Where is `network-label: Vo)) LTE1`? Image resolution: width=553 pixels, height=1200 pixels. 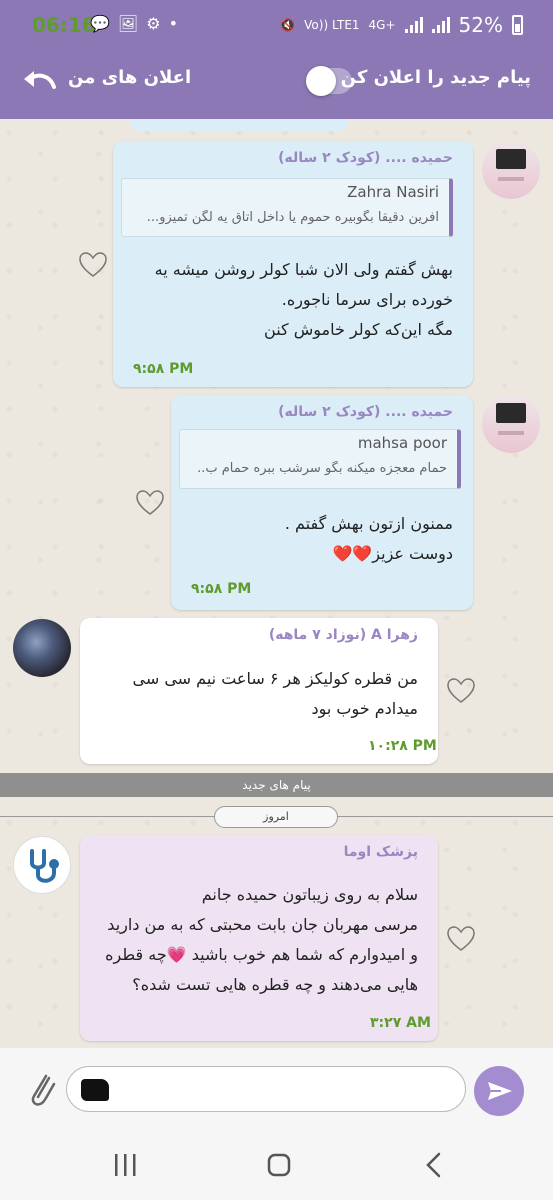
network-label: Vo)) LTE1 is located at coordinates (332, 25).